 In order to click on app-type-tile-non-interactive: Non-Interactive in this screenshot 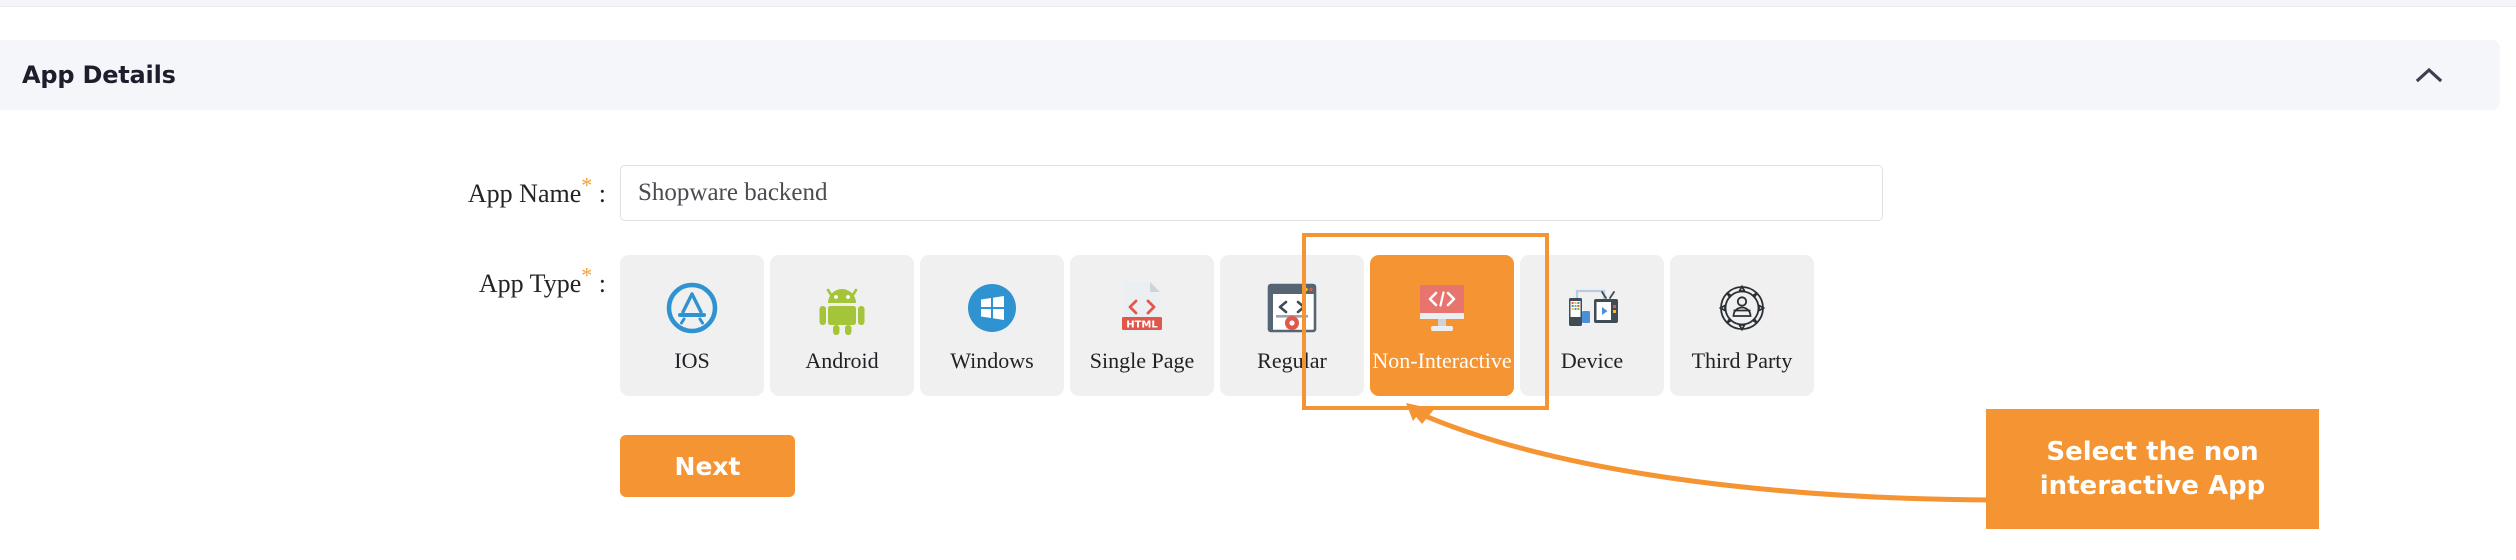, I will do `click(1442, 325)`.